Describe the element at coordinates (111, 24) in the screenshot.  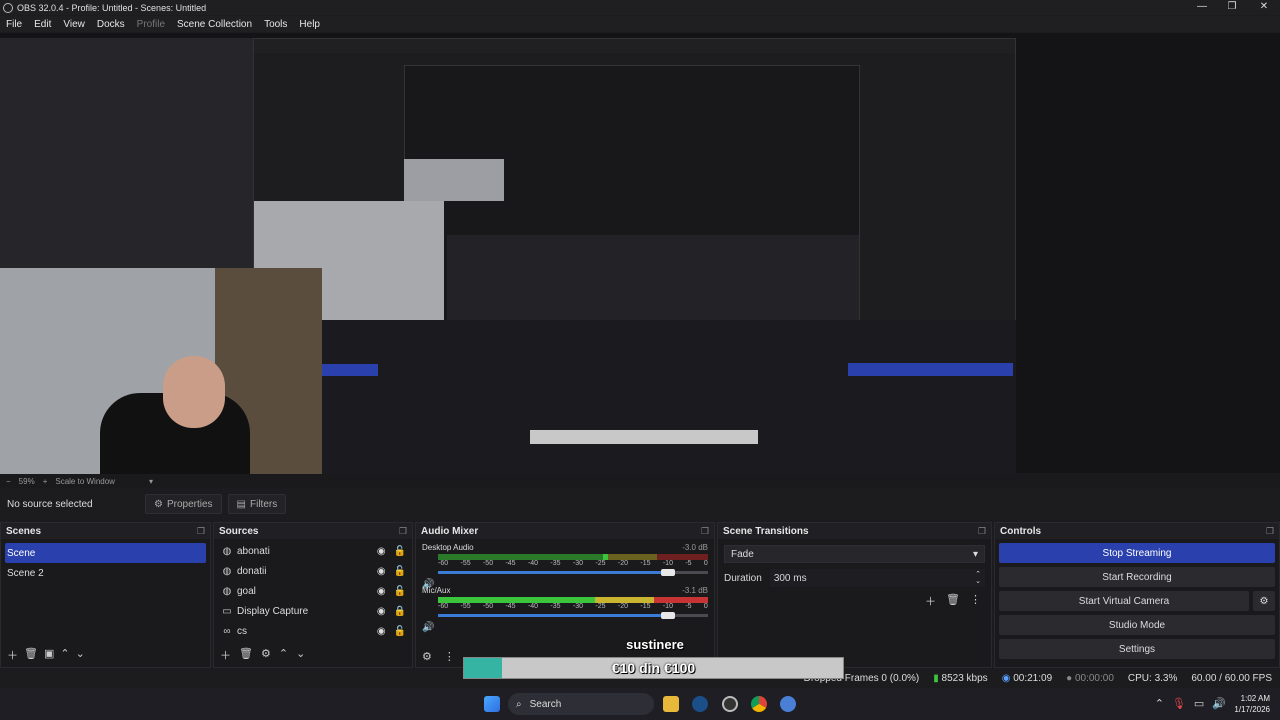
I see `menu-docks: Docks` at that location.